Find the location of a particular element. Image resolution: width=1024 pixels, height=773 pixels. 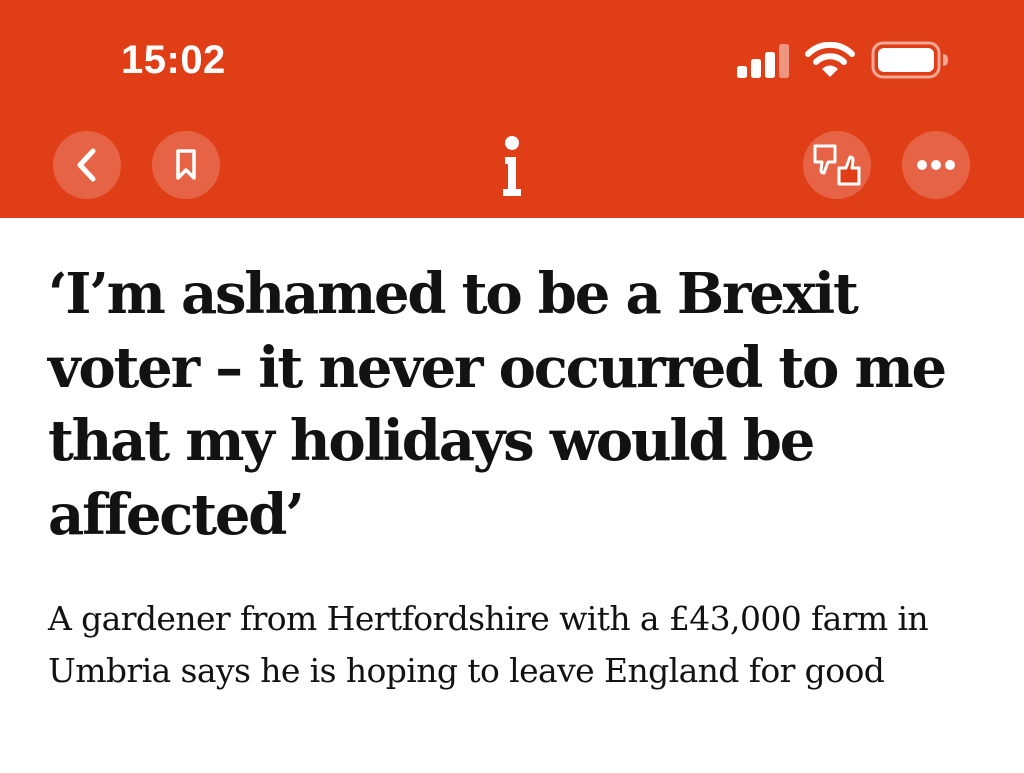

chevron-left-icon is located at coordinates (86, 165).